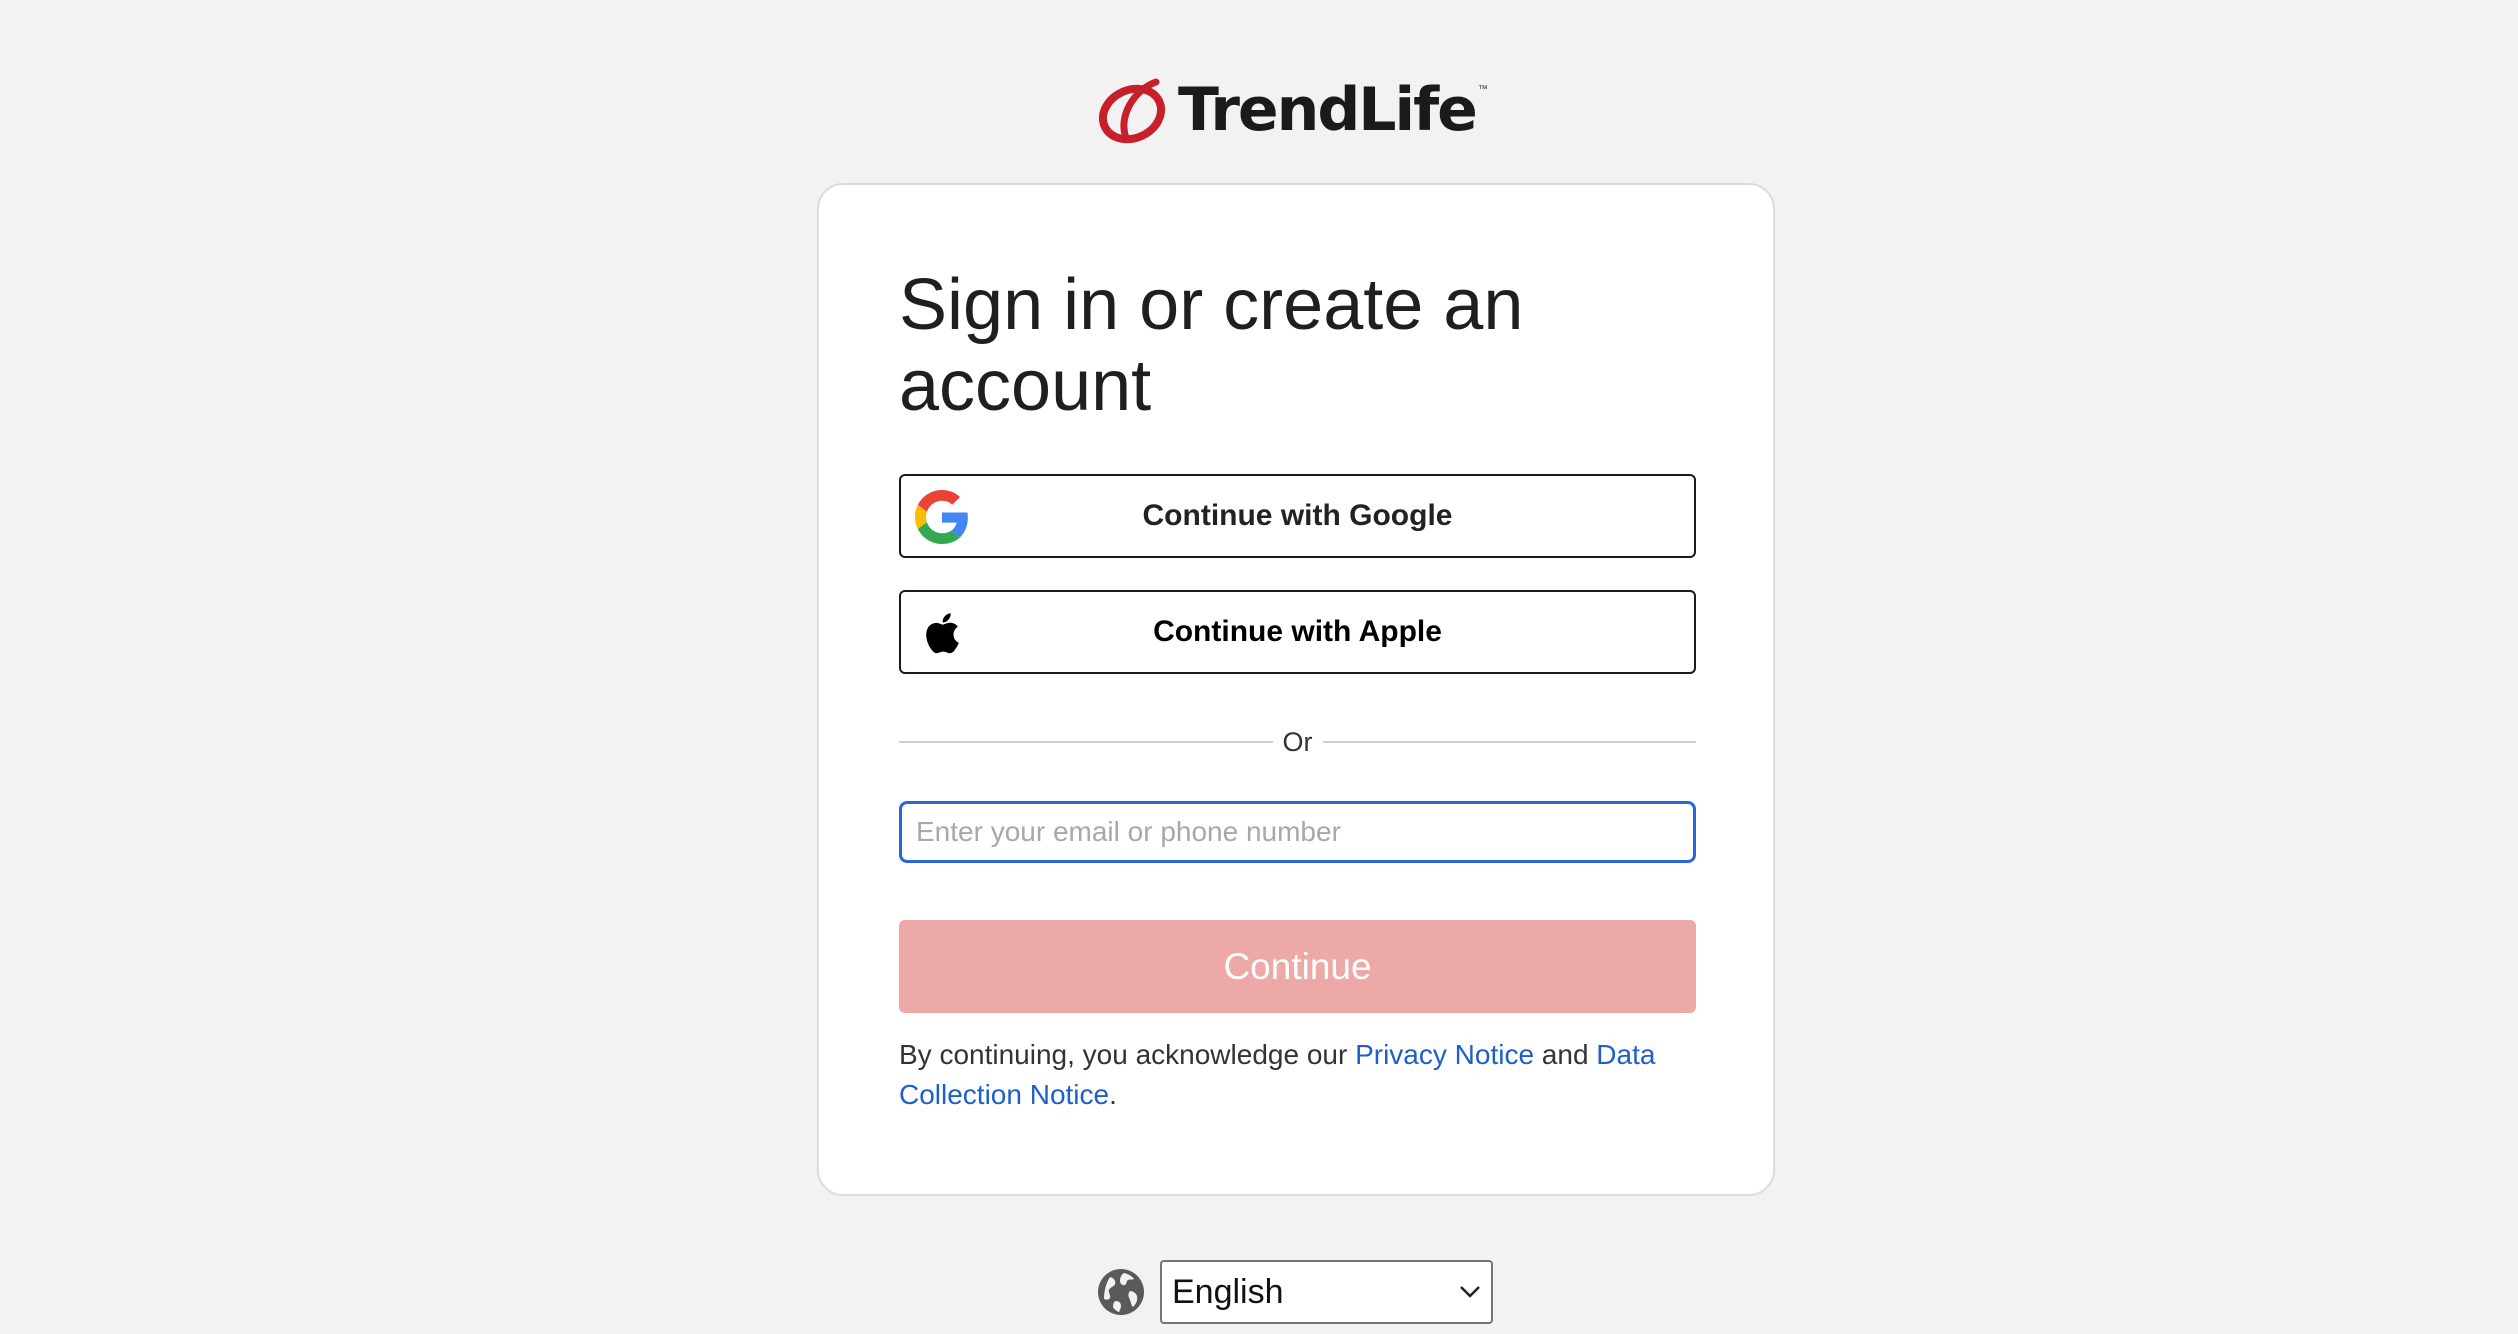  I want to click on trademark-symbol: ™, so click(1482, 89).